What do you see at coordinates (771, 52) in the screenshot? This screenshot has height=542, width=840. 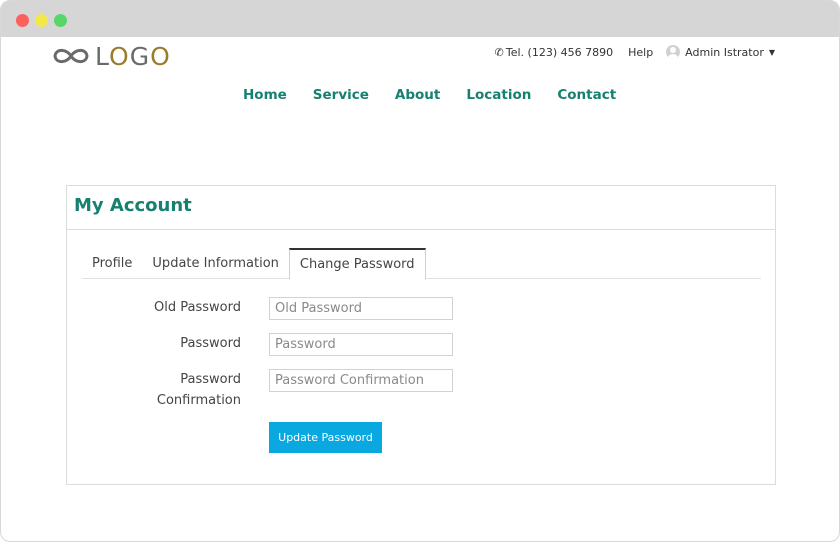 I see `caret-down-icon: ▼` at bounding box center [771, 52].